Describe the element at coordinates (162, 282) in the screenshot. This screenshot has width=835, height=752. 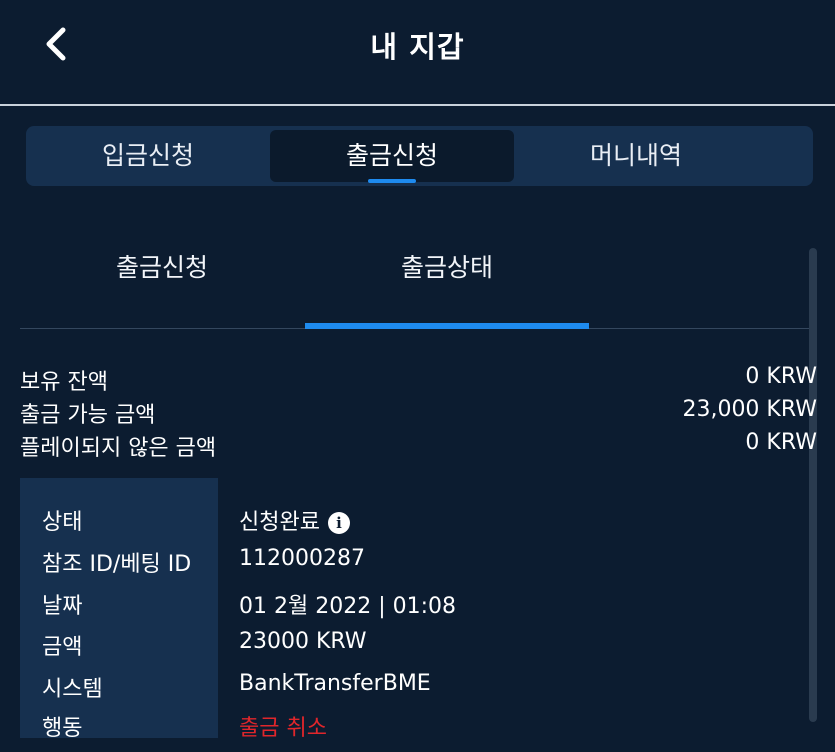
I see `subtab-withdraw-request: 출금신청` at that location.